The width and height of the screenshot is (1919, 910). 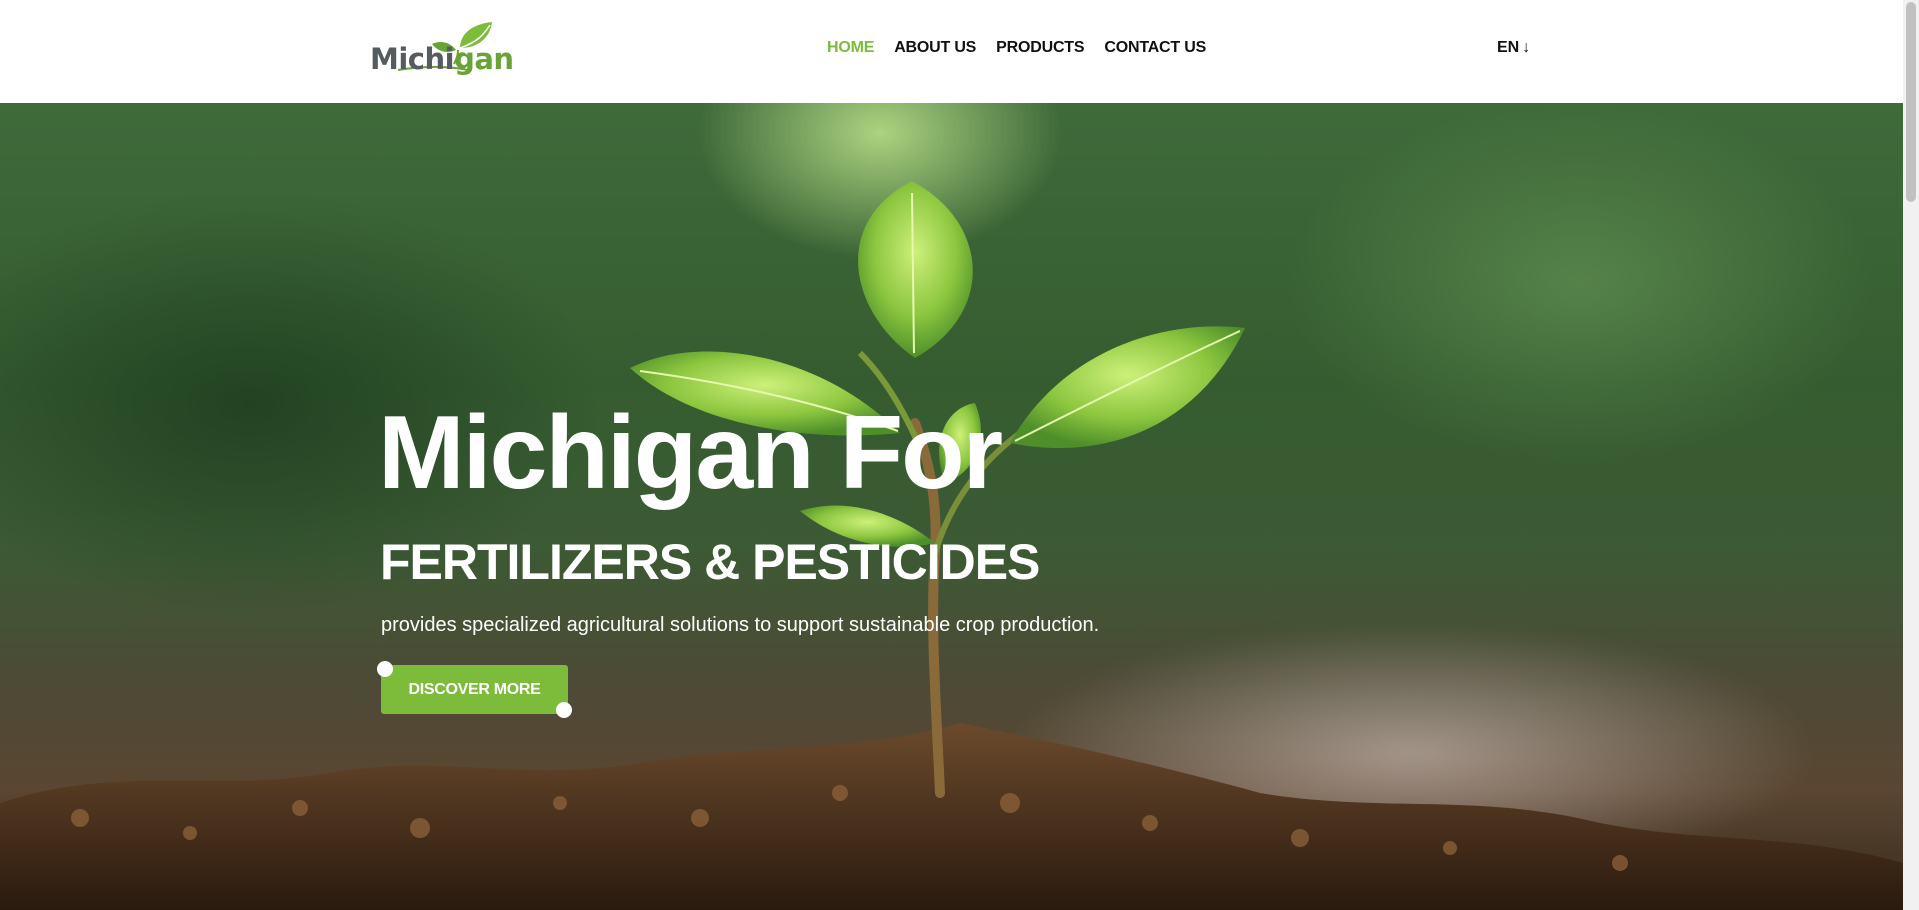 What do you see at coordinates (412, 59) in the screenshot?
I see `logo-text-main: Michi` at bounding box center [412, 59].